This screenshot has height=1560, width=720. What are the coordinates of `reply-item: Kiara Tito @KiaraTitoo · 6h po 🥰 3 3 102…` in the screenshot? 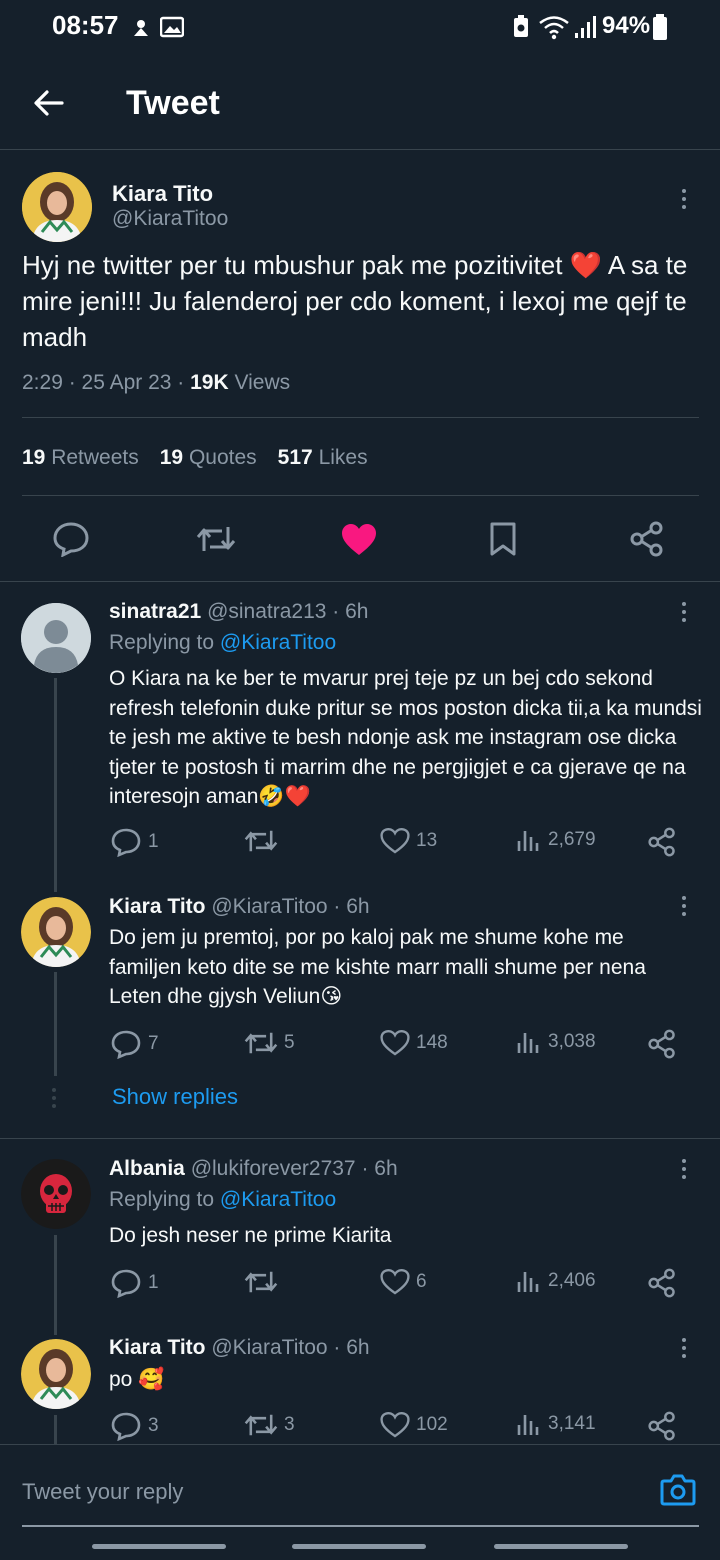 It's located at (360, 1386).